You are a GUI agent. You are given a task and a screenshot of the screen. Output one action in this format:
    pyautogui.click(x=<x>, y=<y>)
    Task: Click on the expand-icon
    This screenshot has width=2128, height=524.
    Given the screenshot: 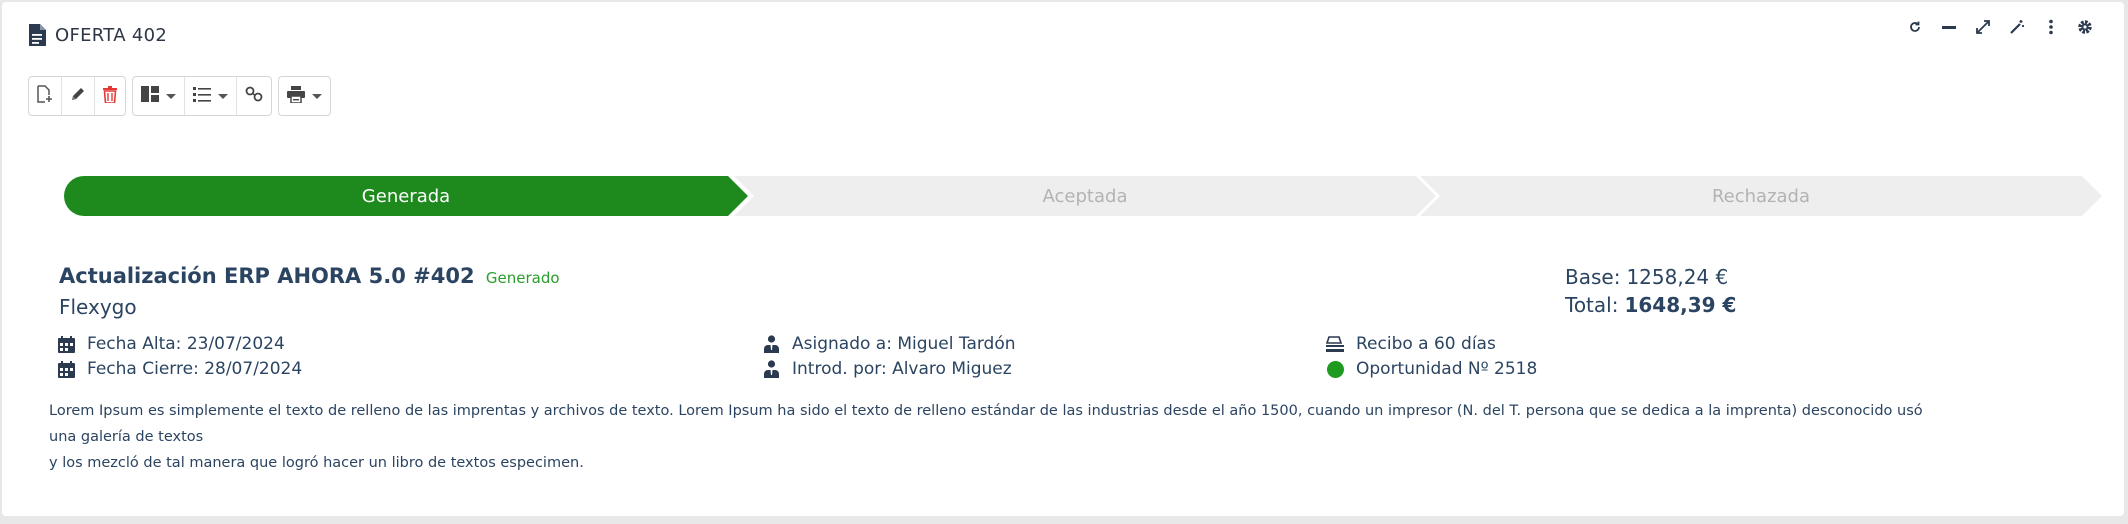 What is the action you would take?
    pyautogui.click(x=1983, y=27)
    